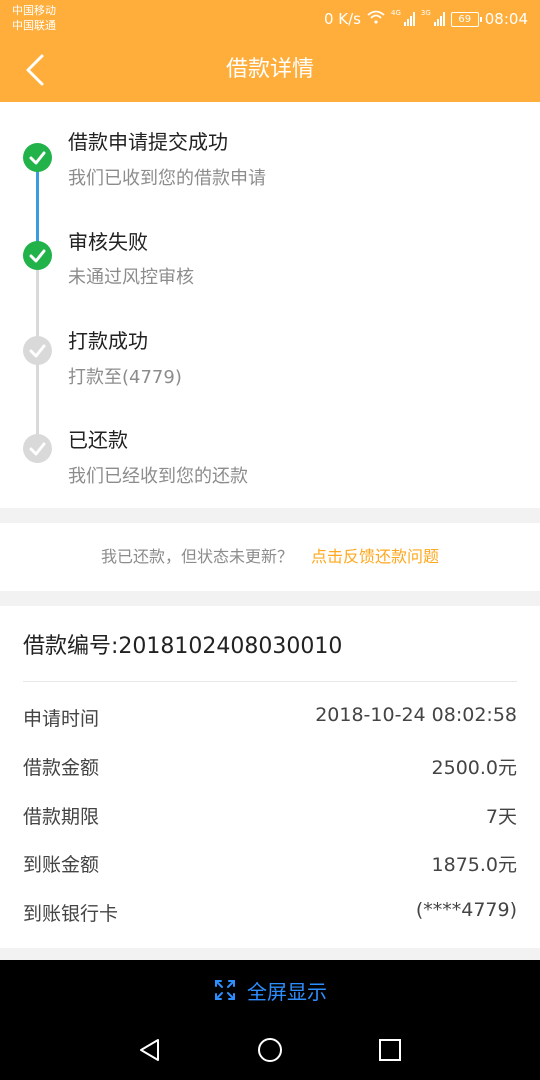 The width and height of the screenshot is (540, 1080). I want to click on detail-label: 申请时间, so click(61, 719).